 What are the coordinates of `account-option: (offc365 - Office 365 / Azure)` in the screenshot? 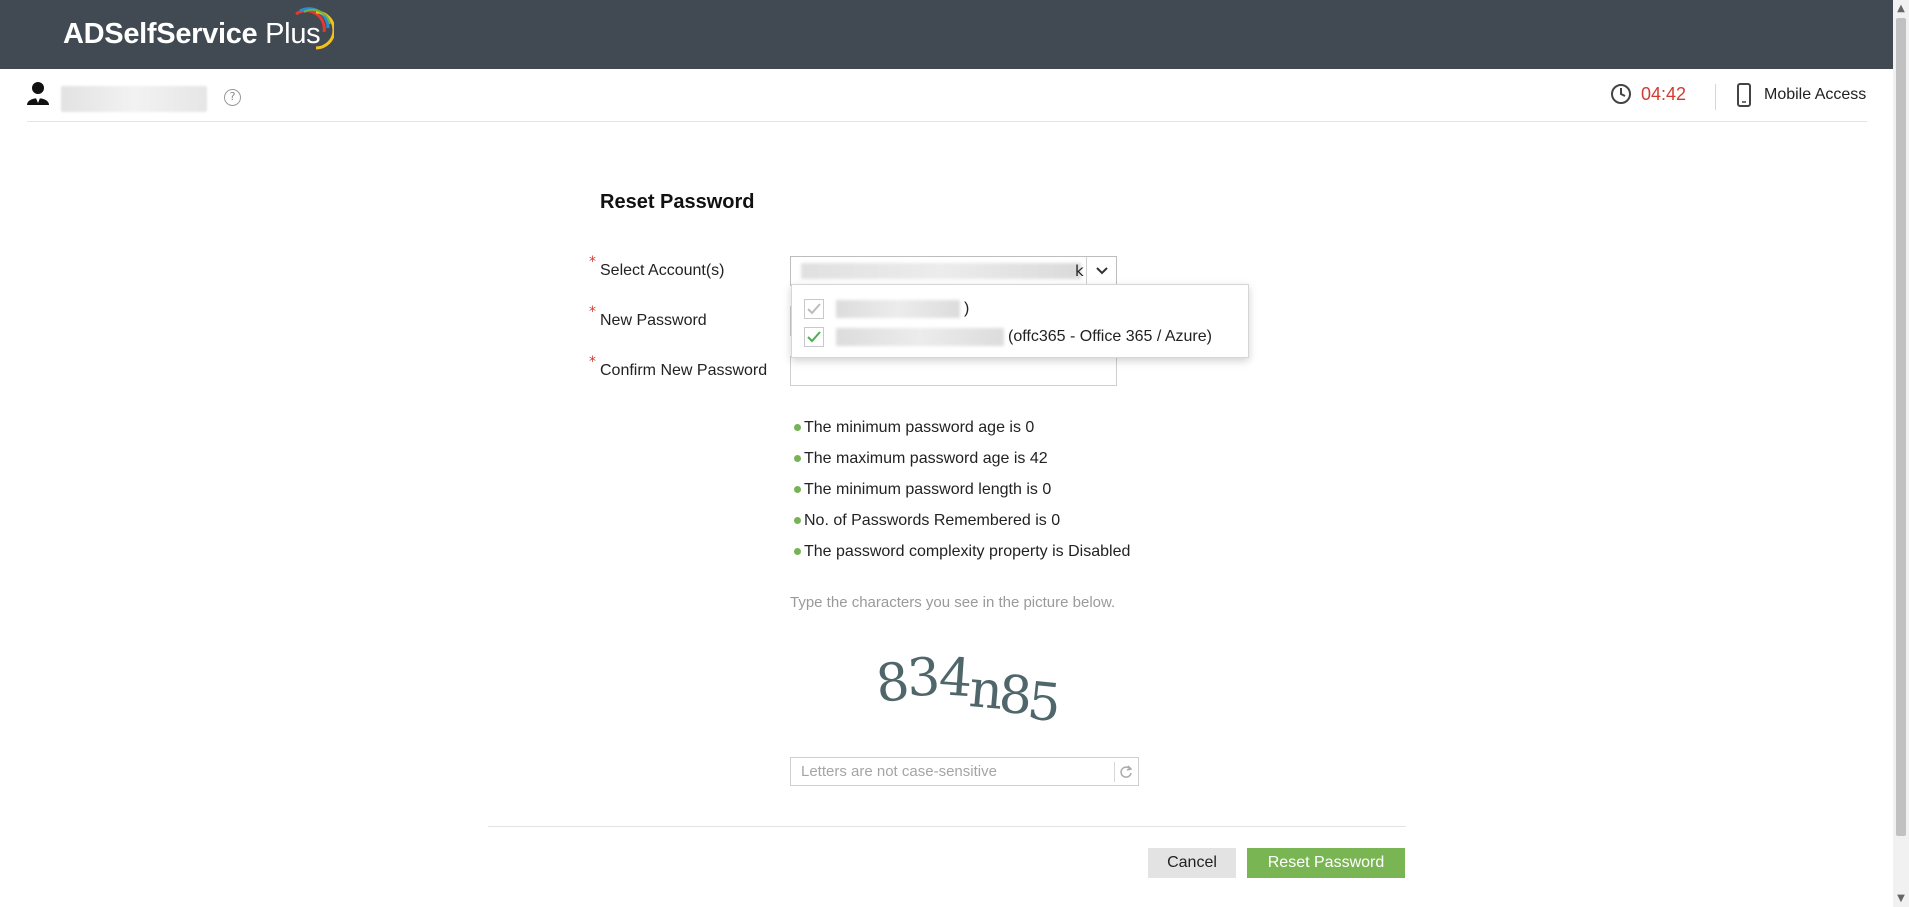 It's located at (1008, 337).